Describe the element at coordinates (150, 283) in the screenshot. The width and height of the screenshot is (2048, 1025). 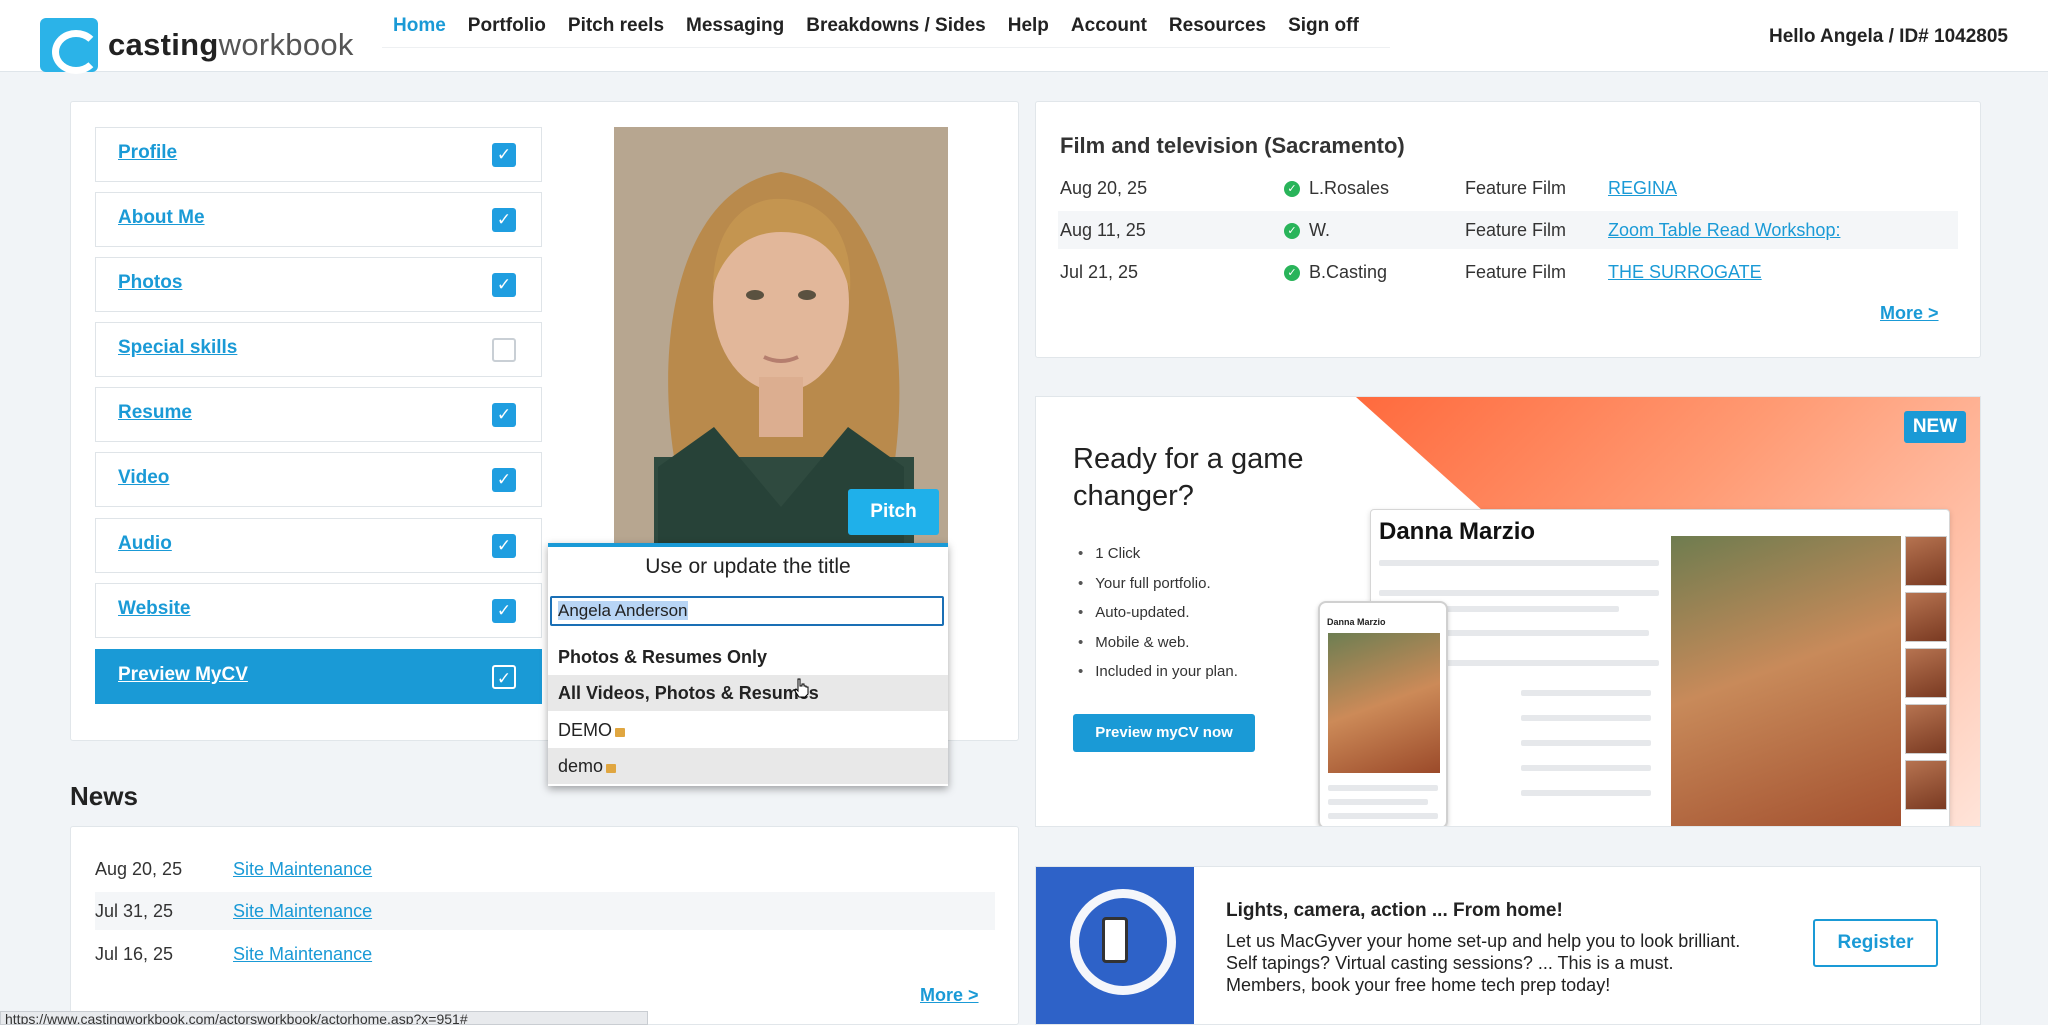
I see `checklist-label: Photos` at that location.